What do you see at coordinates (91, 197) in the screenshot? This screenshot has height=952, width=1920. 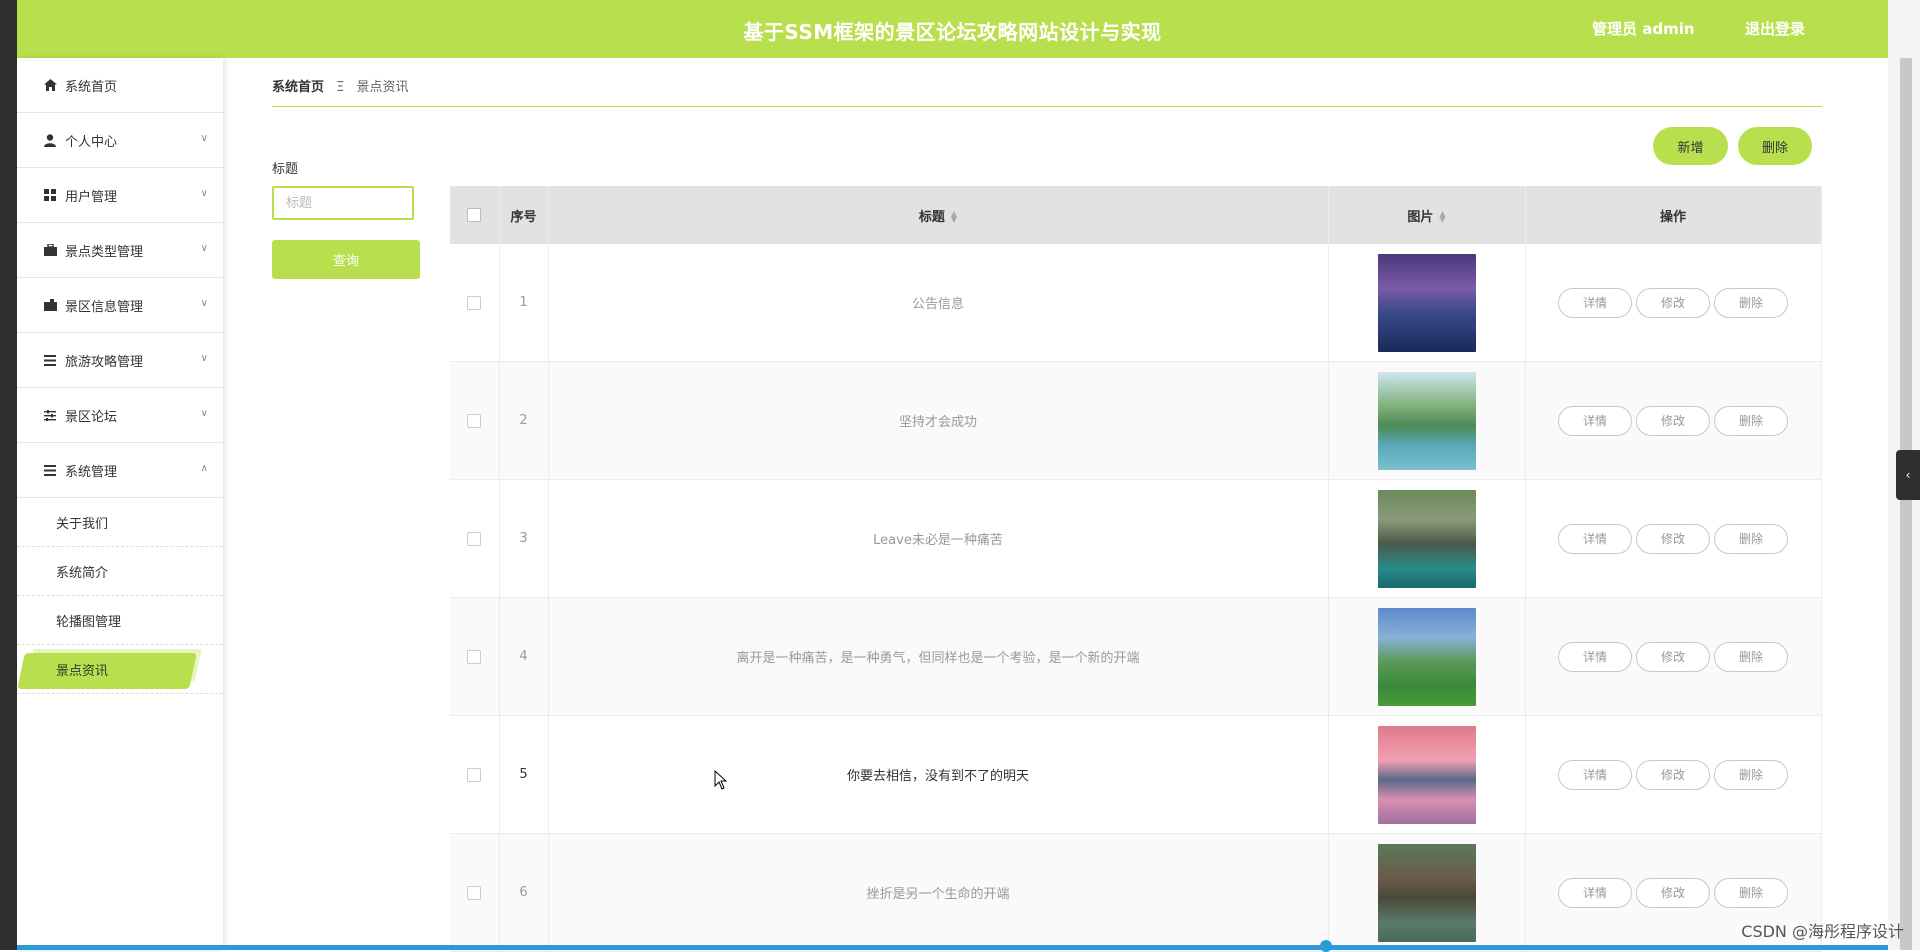 I see `sidebar-item-label: 用户管理` at bounding box center [91, 197].